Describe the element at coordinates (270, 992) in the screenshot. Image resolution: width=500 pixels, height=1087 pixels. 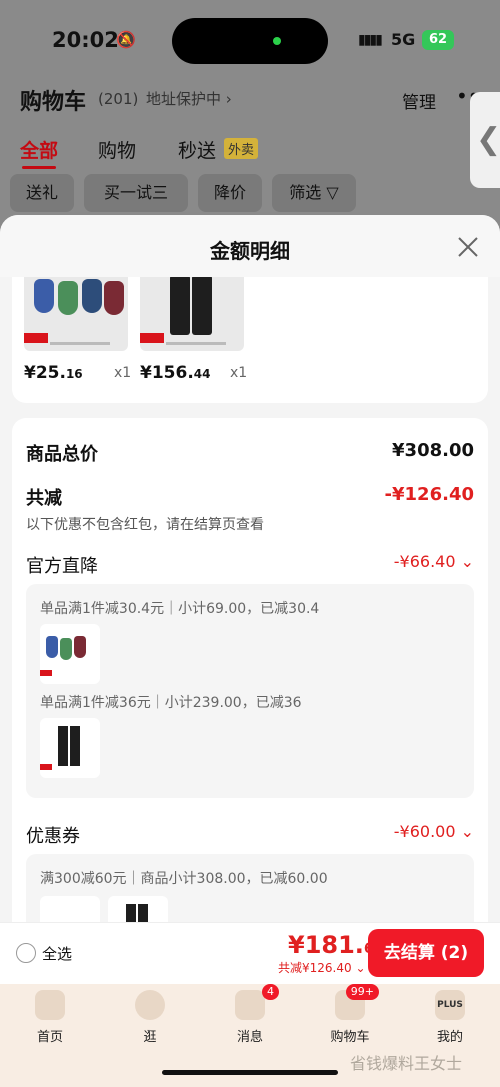
I see `message-badge: 4` at that location.